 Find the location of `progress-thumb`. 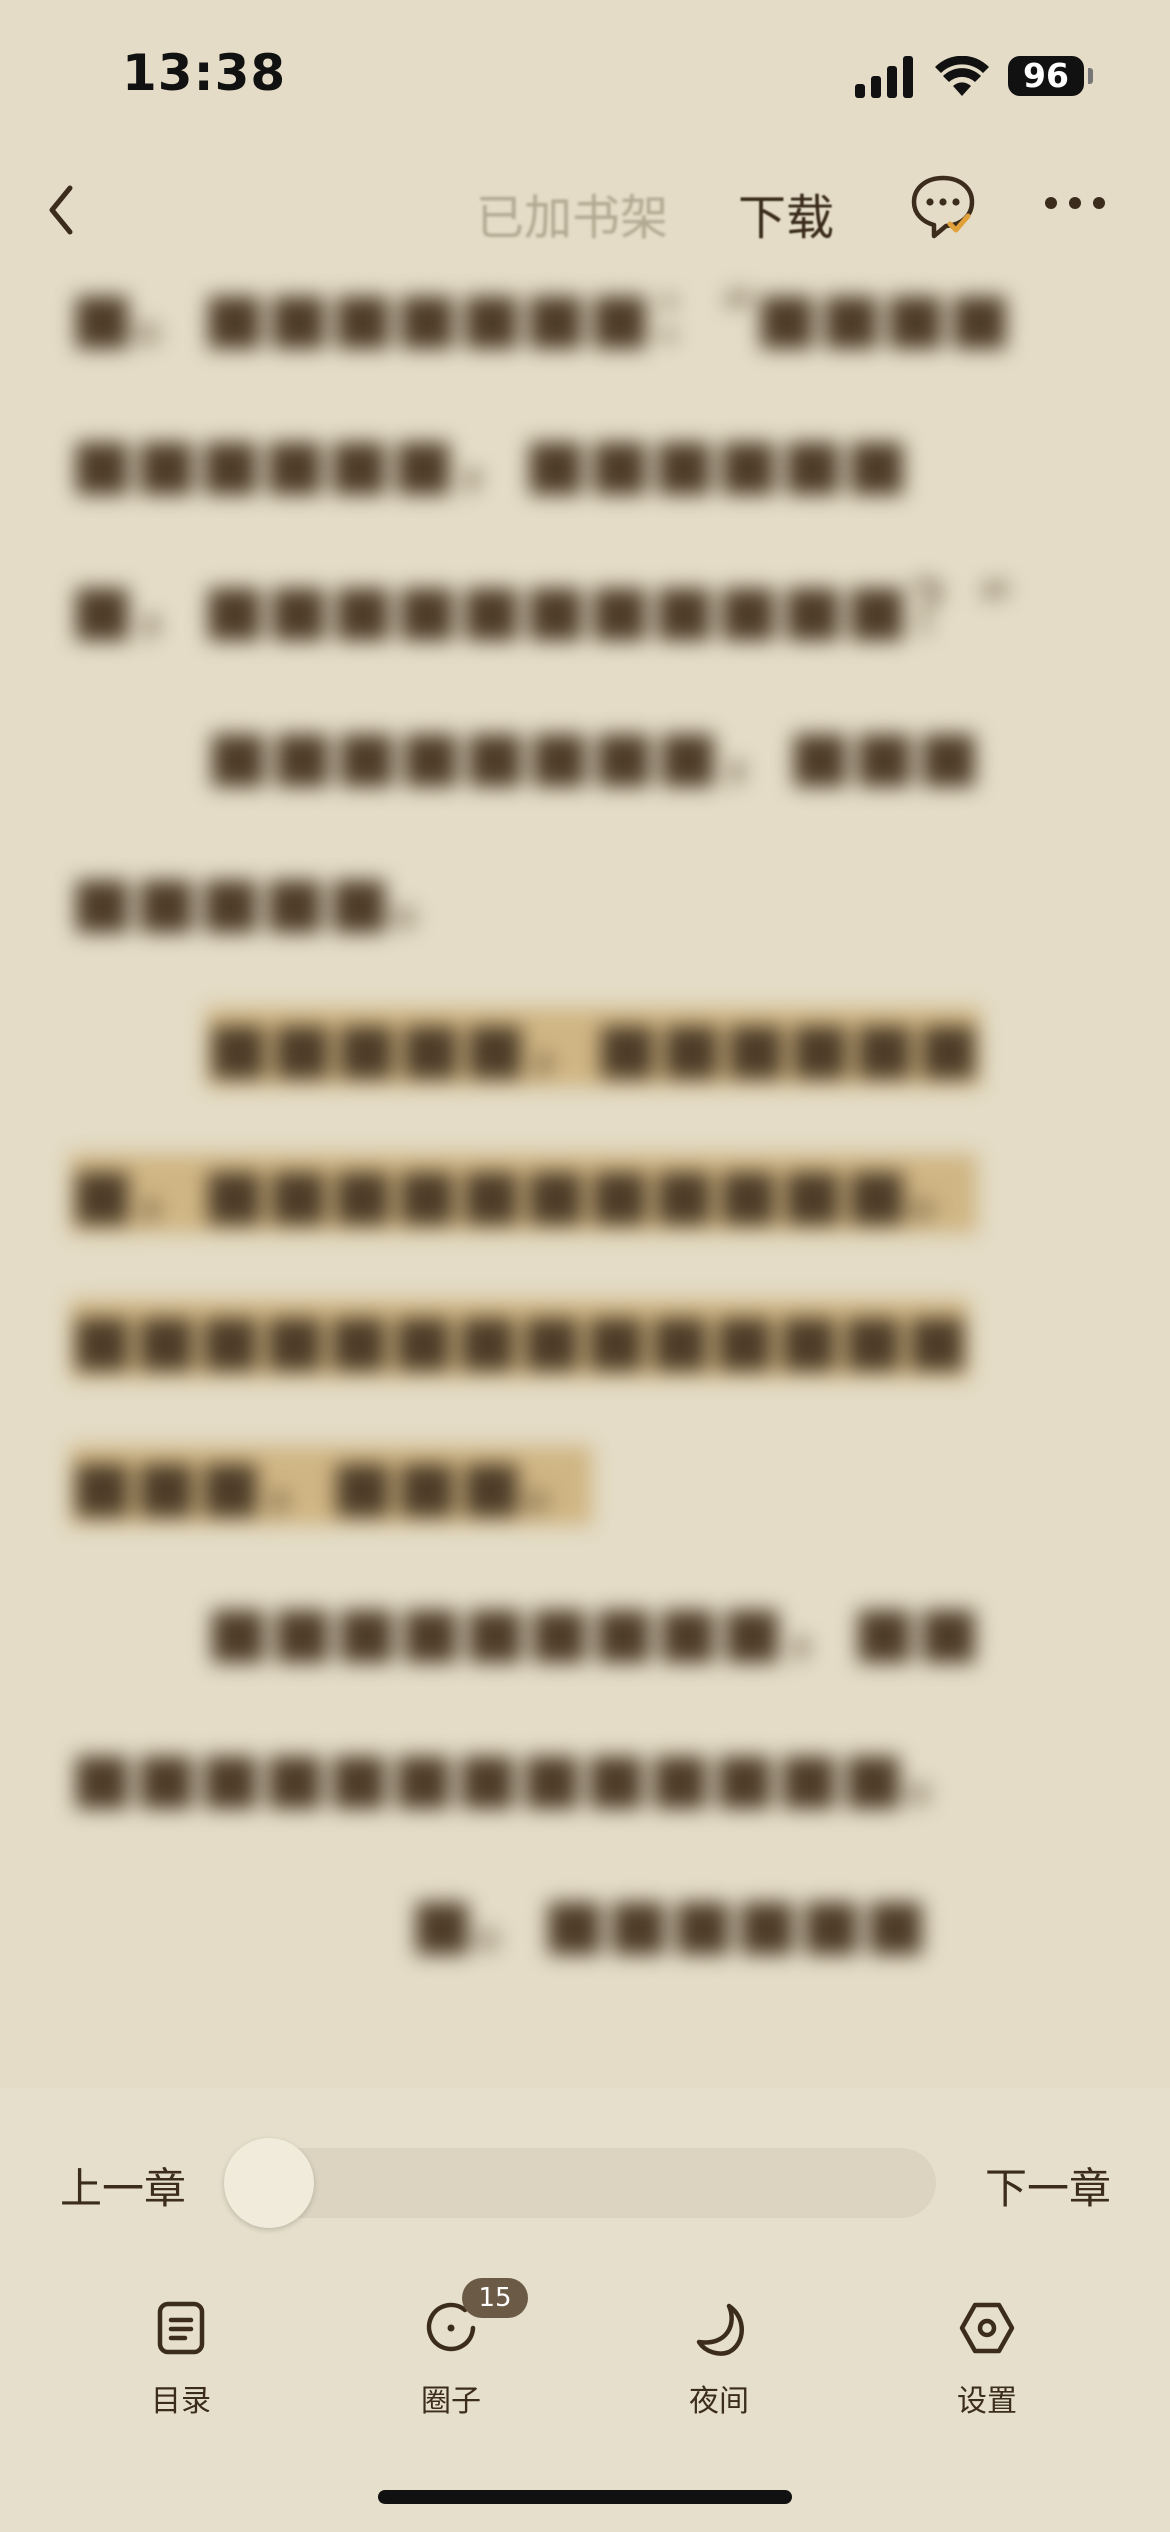

progress-thumb is located at coordinates (269, 2183).